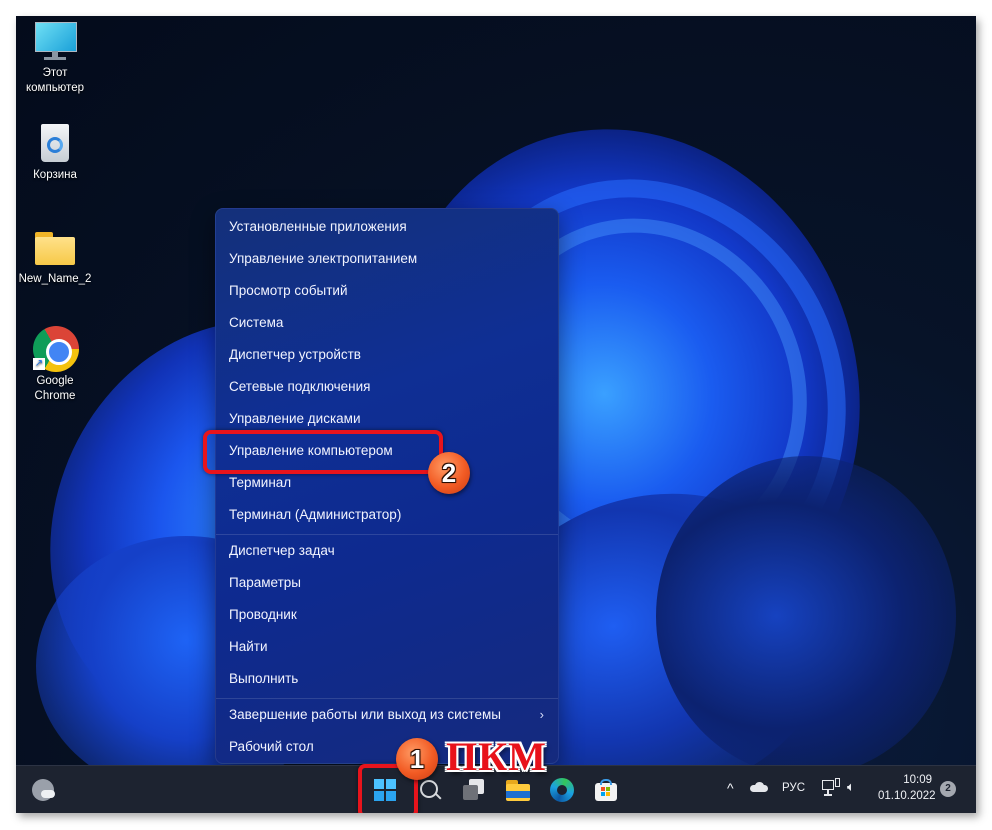 This screenshot has width=992, height=830. What do you see at coordinates (907, 796) in the screenshot?
I see `clock-date: 01.10.2022` at bounding box center [907, 796].